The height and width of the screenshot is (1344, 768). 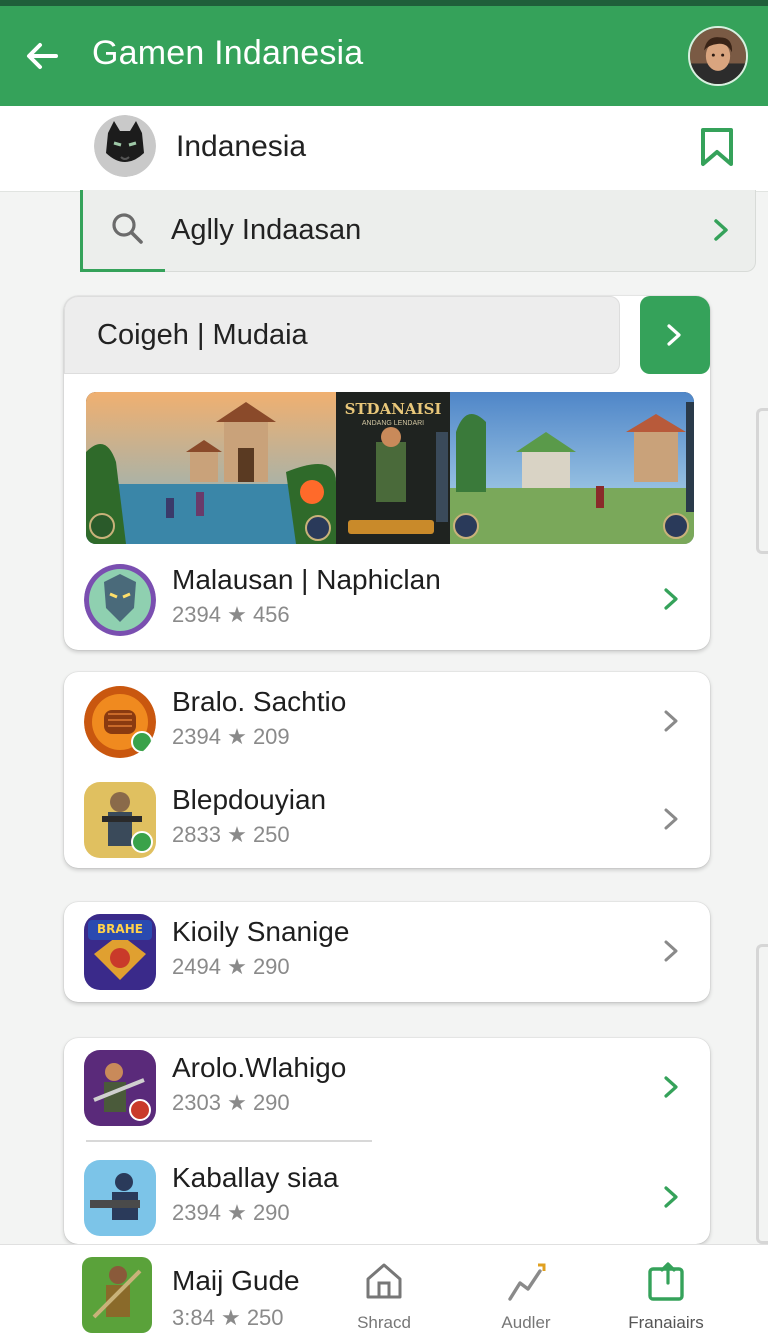 I want to click on featured-game: Maij Gude 3:84 ★ 250, so click(x=170, y=1294).